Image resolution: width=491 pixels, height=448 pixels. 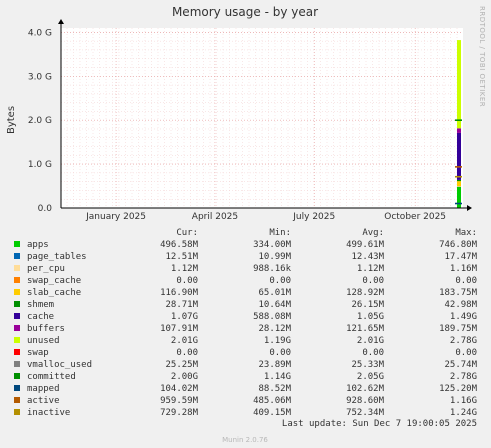 I want to click on legend-max-value: 17.47M, so click(x=460, y=257).